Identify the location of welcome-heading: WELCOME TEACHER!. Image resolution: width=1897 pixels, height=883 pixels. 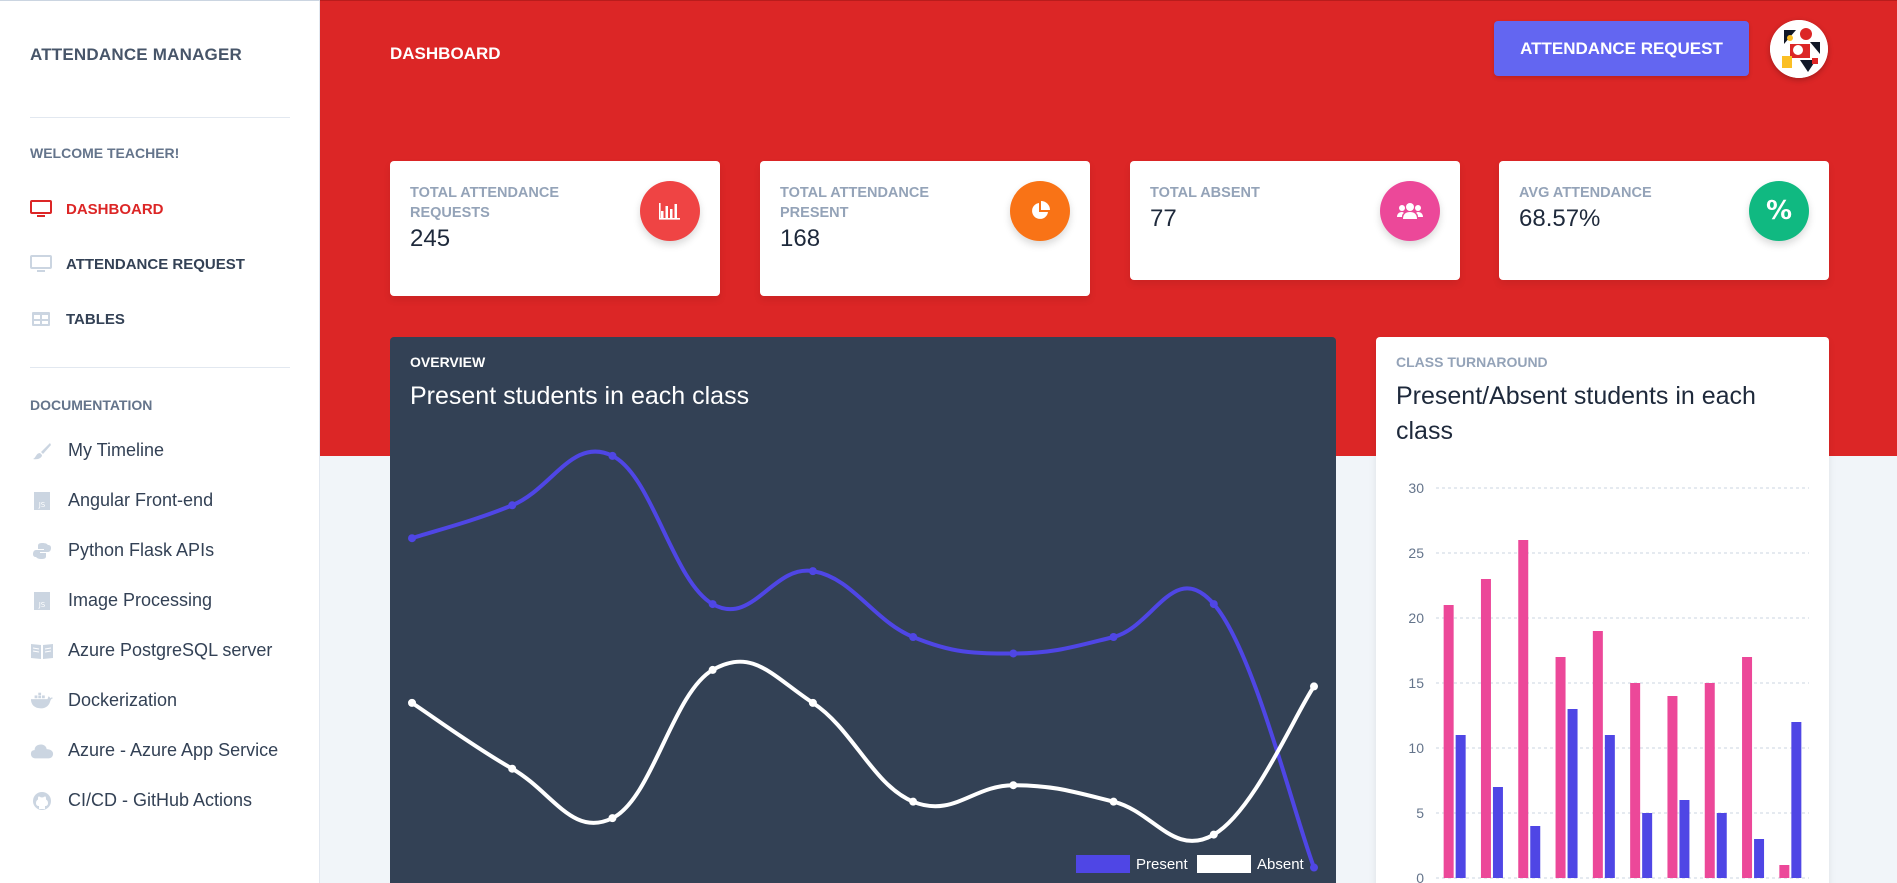
(105, 153).